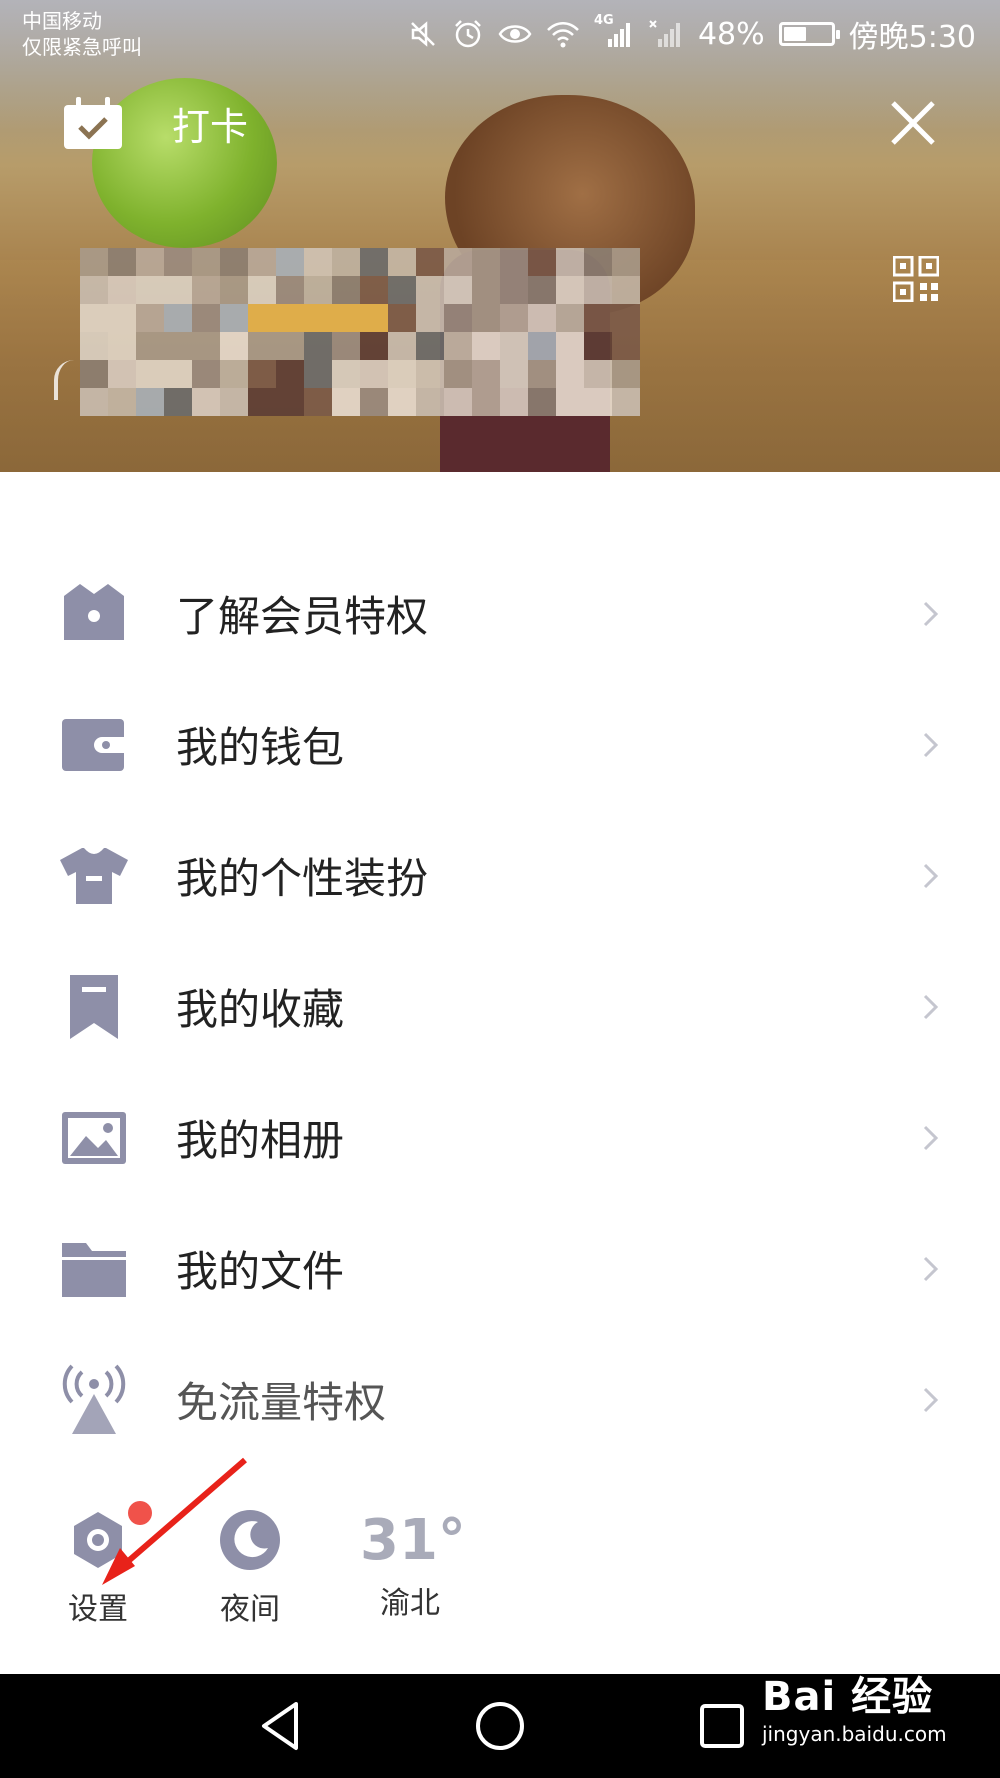  Describe the element at coordinates (410, 1603) in the screenshot. I see `city-label: 渝北` at that location.